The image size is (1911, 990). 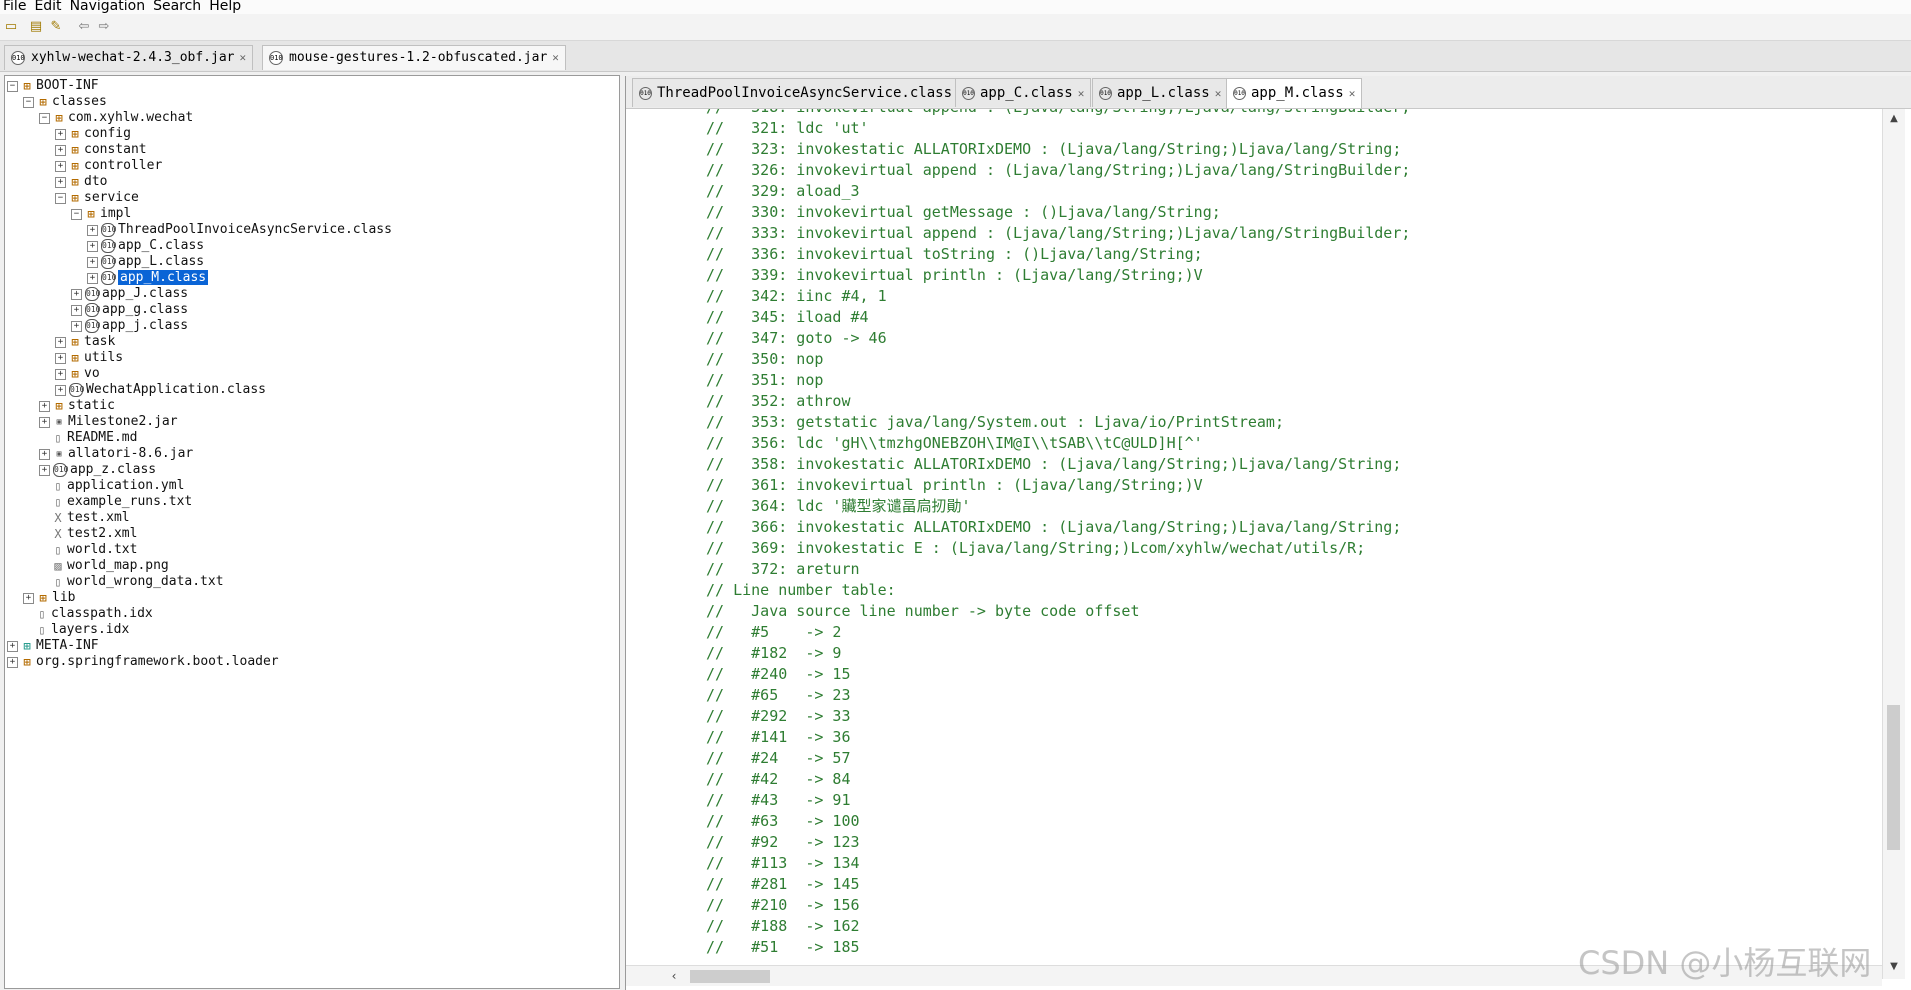 What do you see at coordinates (81, 182) in the screenshot?
I see `tree-node-dto: + ⊞ dto` at bounding box center [81, 182].